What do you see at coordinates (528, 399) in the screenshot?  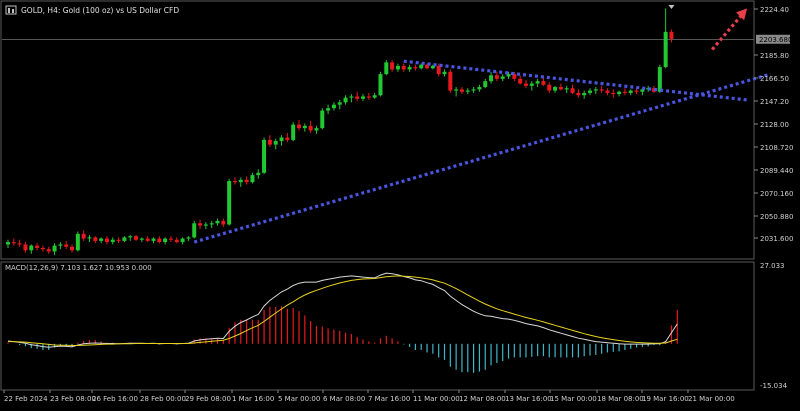 I see `time-tick-label: 13 Mar 16:00` at bounding box center [528, 399].